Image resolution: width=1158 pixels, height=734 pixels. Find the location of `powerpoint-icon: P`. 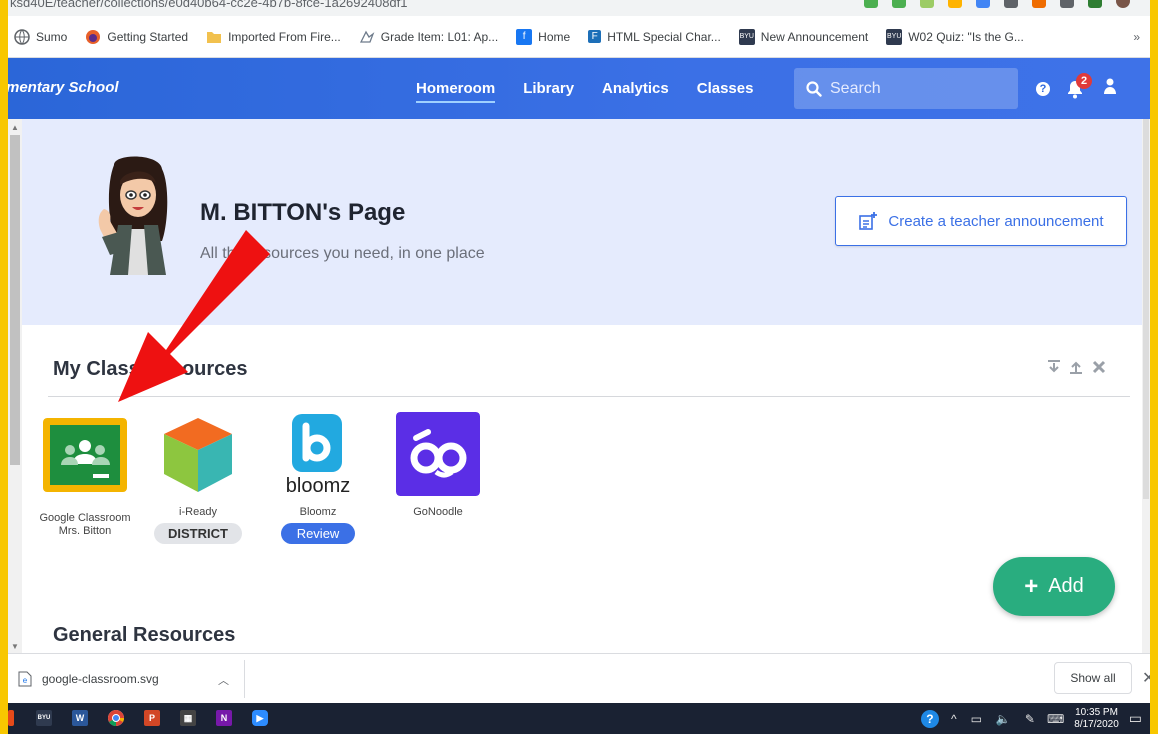

powerpoint-icon: P is located at coordinates (152, 718).